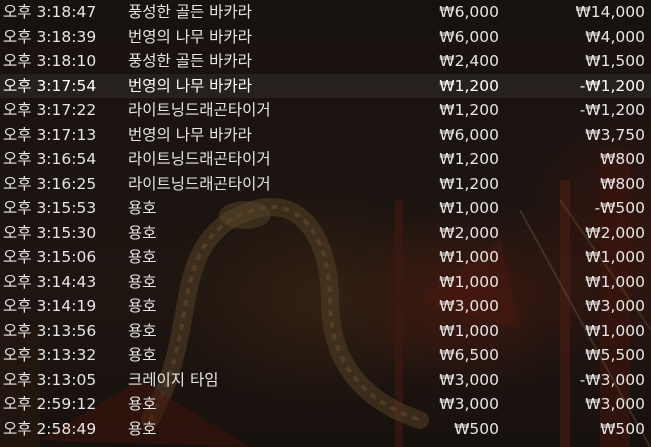 The width and height of the screenshot is (651, 447). What do you see at coordinates (50, 379) in the screenshot?
I see `time-cell: 오후 3:13:05` at bounding box center [50, 379].